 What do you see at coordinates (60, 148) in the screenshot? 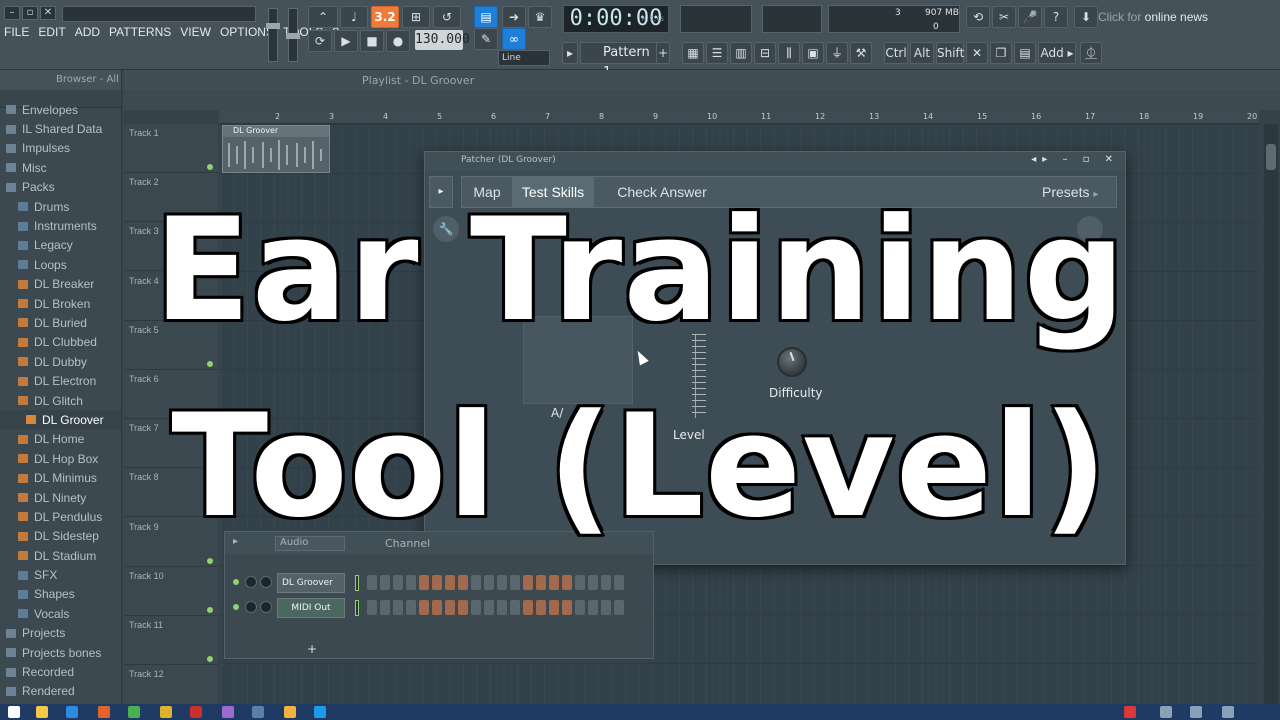
I see `browser-item-impulses: Impulses` at bounding box center [60, 148].